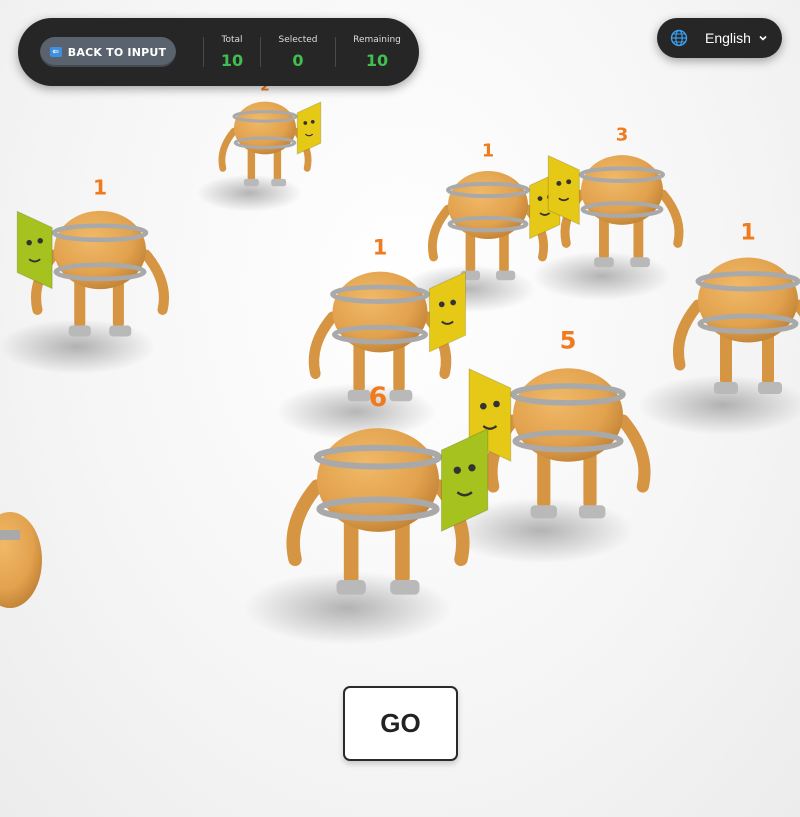 The width and height of the screenshot is (800, 817). What do you see at coordinates (400, 723) in the screenshot?
I see `go-button: GO` at bounding box center [400, 723].